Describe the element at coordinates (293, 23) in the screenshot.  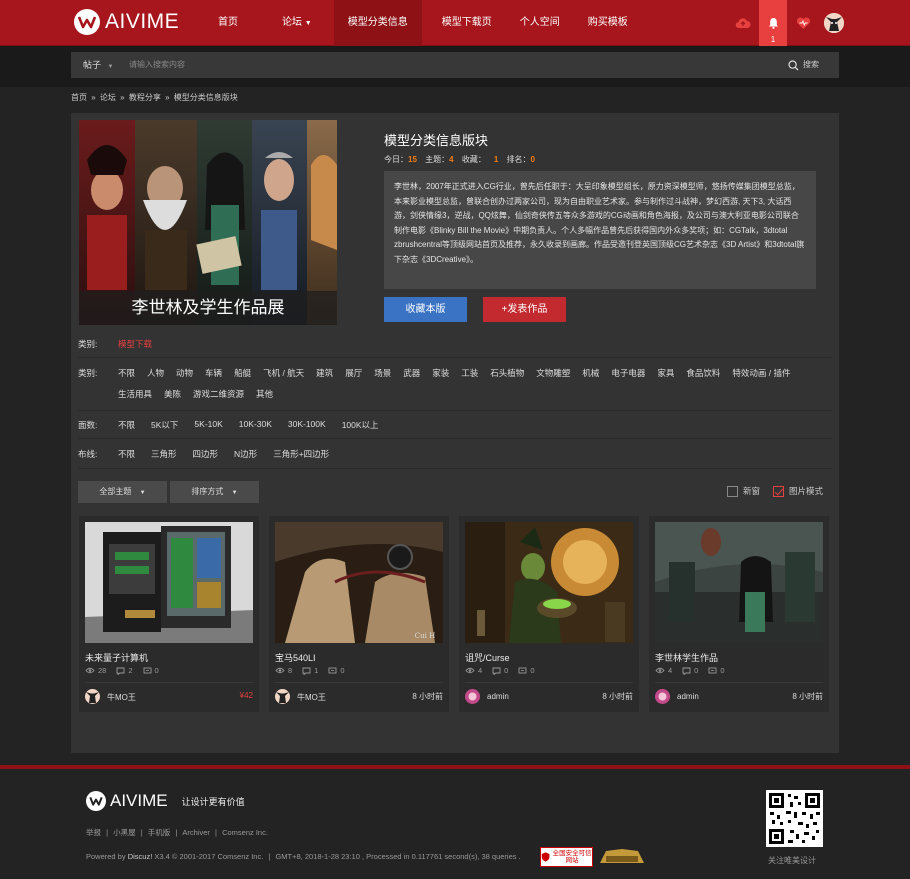
I see `nav-item-forum: 论坛 ▼` at that location.